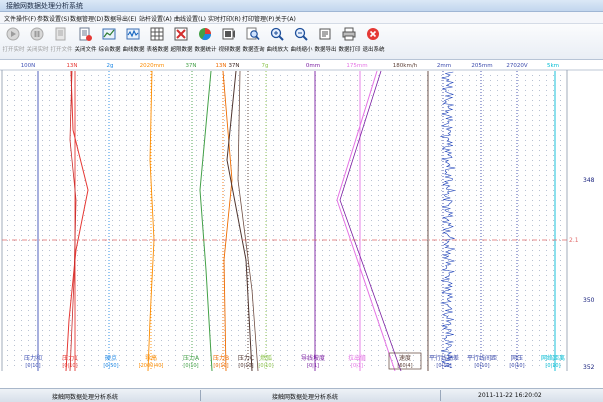 Image resolution: width=603 pixels, height=402 pixels. I want to click on scale-label: 7g, so click(265, 66).